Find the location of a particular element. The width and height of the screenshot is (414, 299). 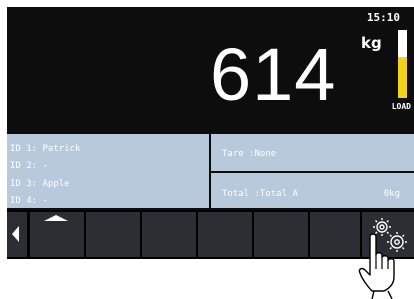

id-row-3: ID 3: Apple is located at coordinates (40, 184).